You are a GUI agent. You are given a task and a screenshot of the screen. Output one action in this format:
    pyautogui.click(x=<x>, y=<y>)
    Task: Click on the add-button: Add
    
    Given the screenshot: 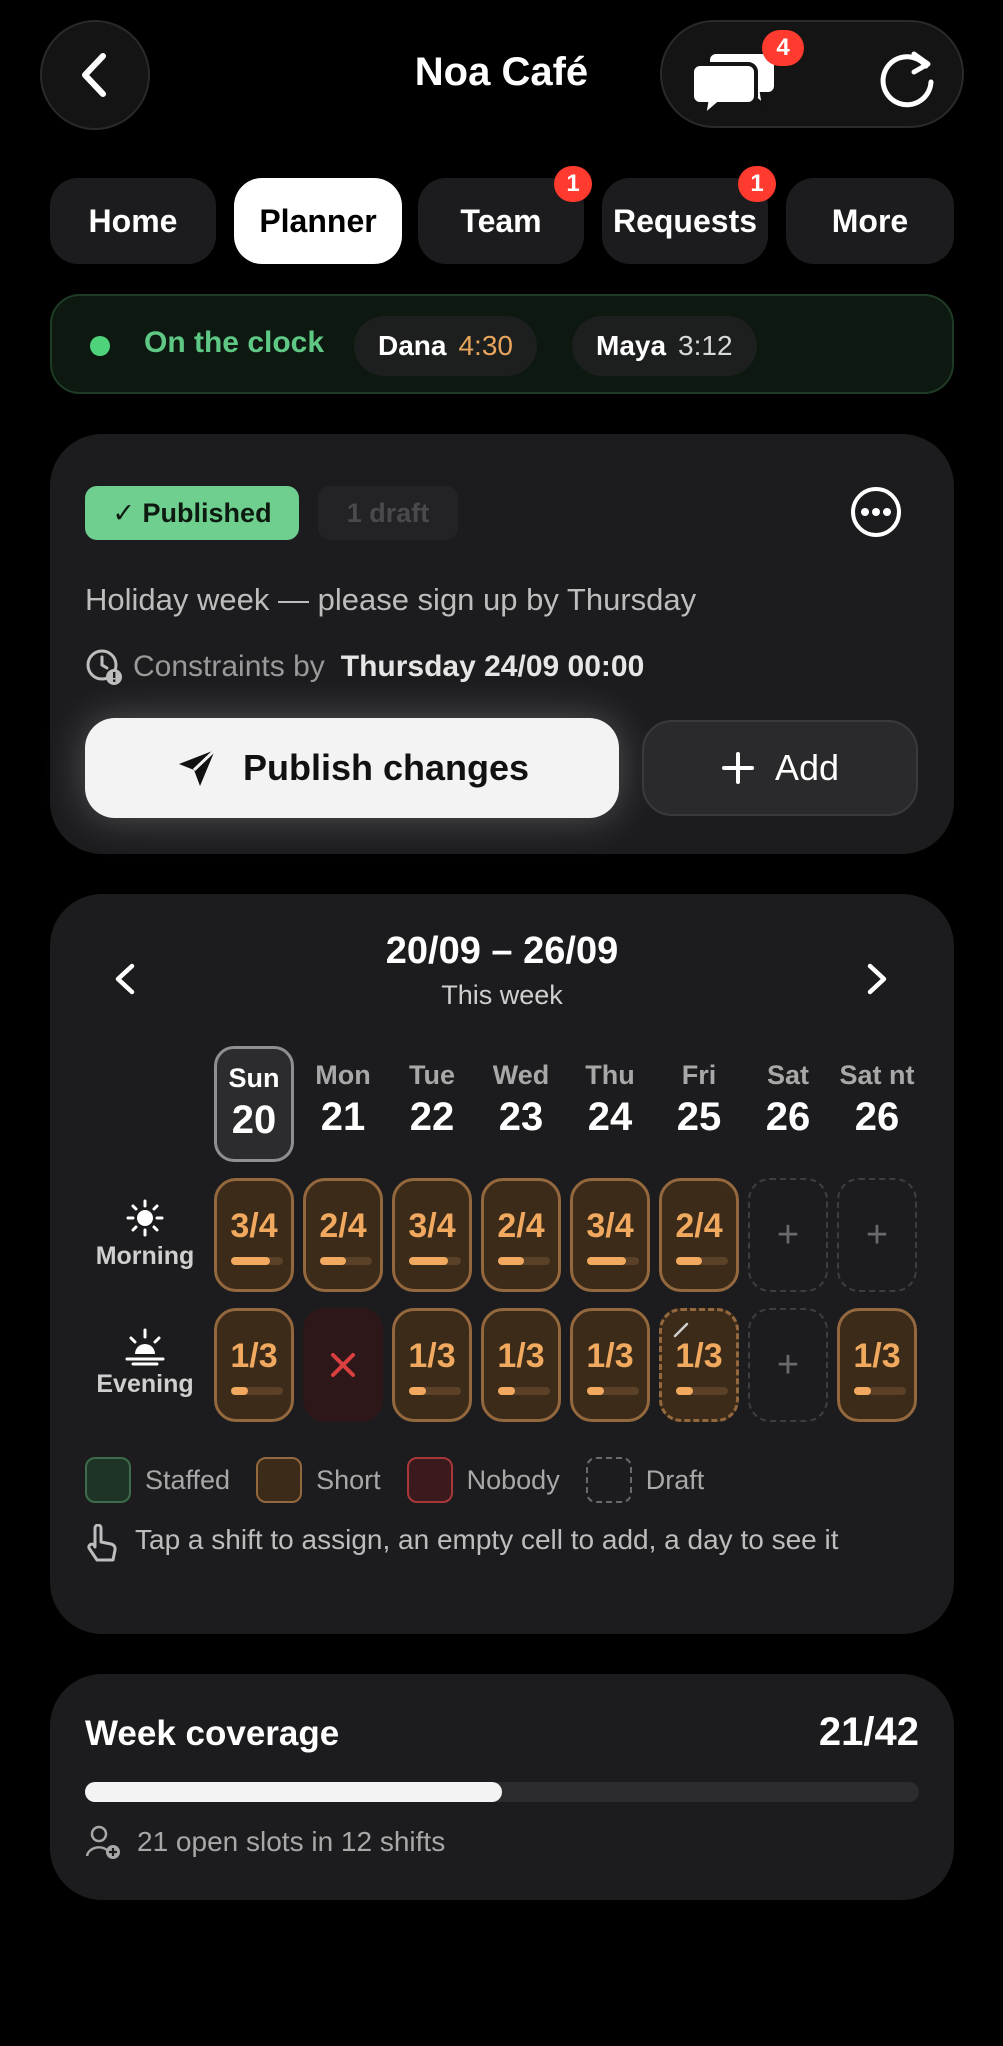 What is the action you would take?
    pyautogui.click(x=780, y=768)
    